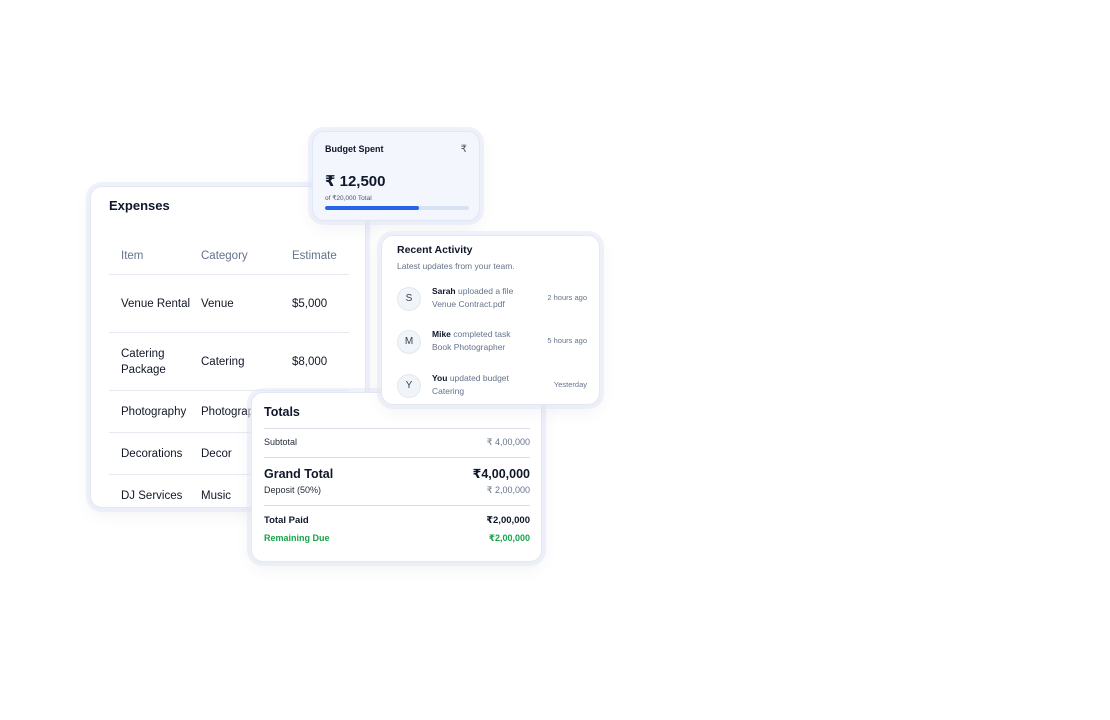 This screenshot has width=1110, height=720. What do you see at coordinates (463, 149) in the screenshot?
I see `rupee-icon: ₹` at bounding box center [463, 149].